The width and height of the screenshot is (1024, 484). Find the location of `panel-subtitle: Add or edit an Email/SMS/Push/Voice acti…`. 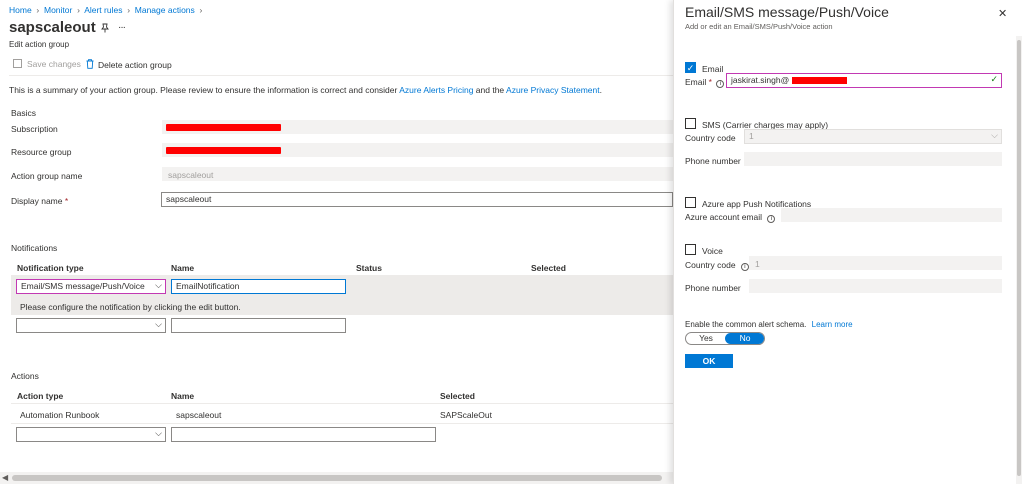

panel-subtitle: Add or edit an Email/SMS/Push/Voice acti… is located at coordinates (759, 26).